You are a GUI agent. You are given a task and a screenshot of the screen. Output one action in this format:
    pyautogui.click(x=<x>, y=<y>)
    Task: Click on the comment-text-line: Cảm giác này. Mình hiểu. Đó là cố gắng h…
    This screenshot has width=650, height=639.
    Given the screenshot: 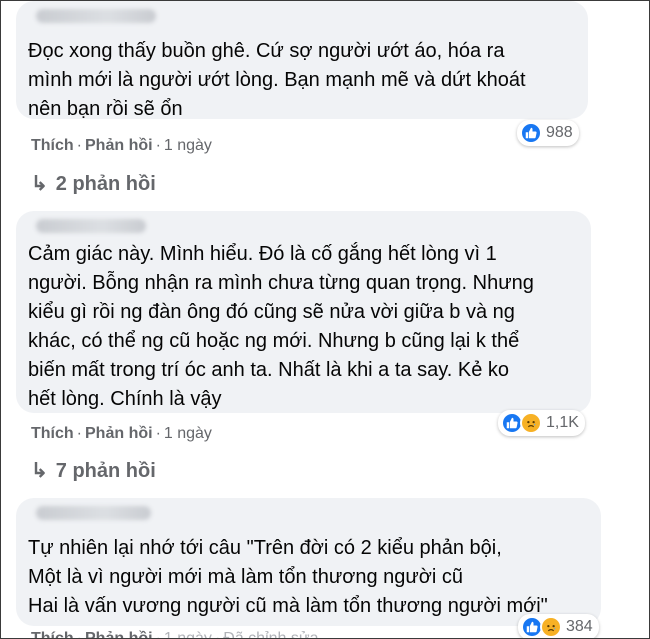 What is the action you would take?
    pyautogui.click(x=262, y=254)
    